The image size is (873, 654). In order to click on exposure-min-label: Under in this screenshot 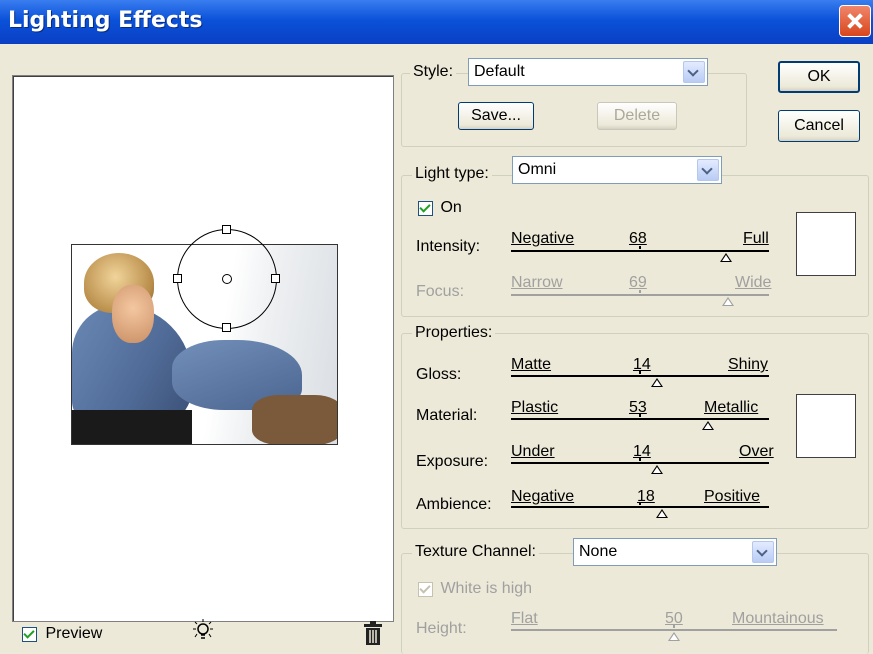, I will do `click(533, 451)`.